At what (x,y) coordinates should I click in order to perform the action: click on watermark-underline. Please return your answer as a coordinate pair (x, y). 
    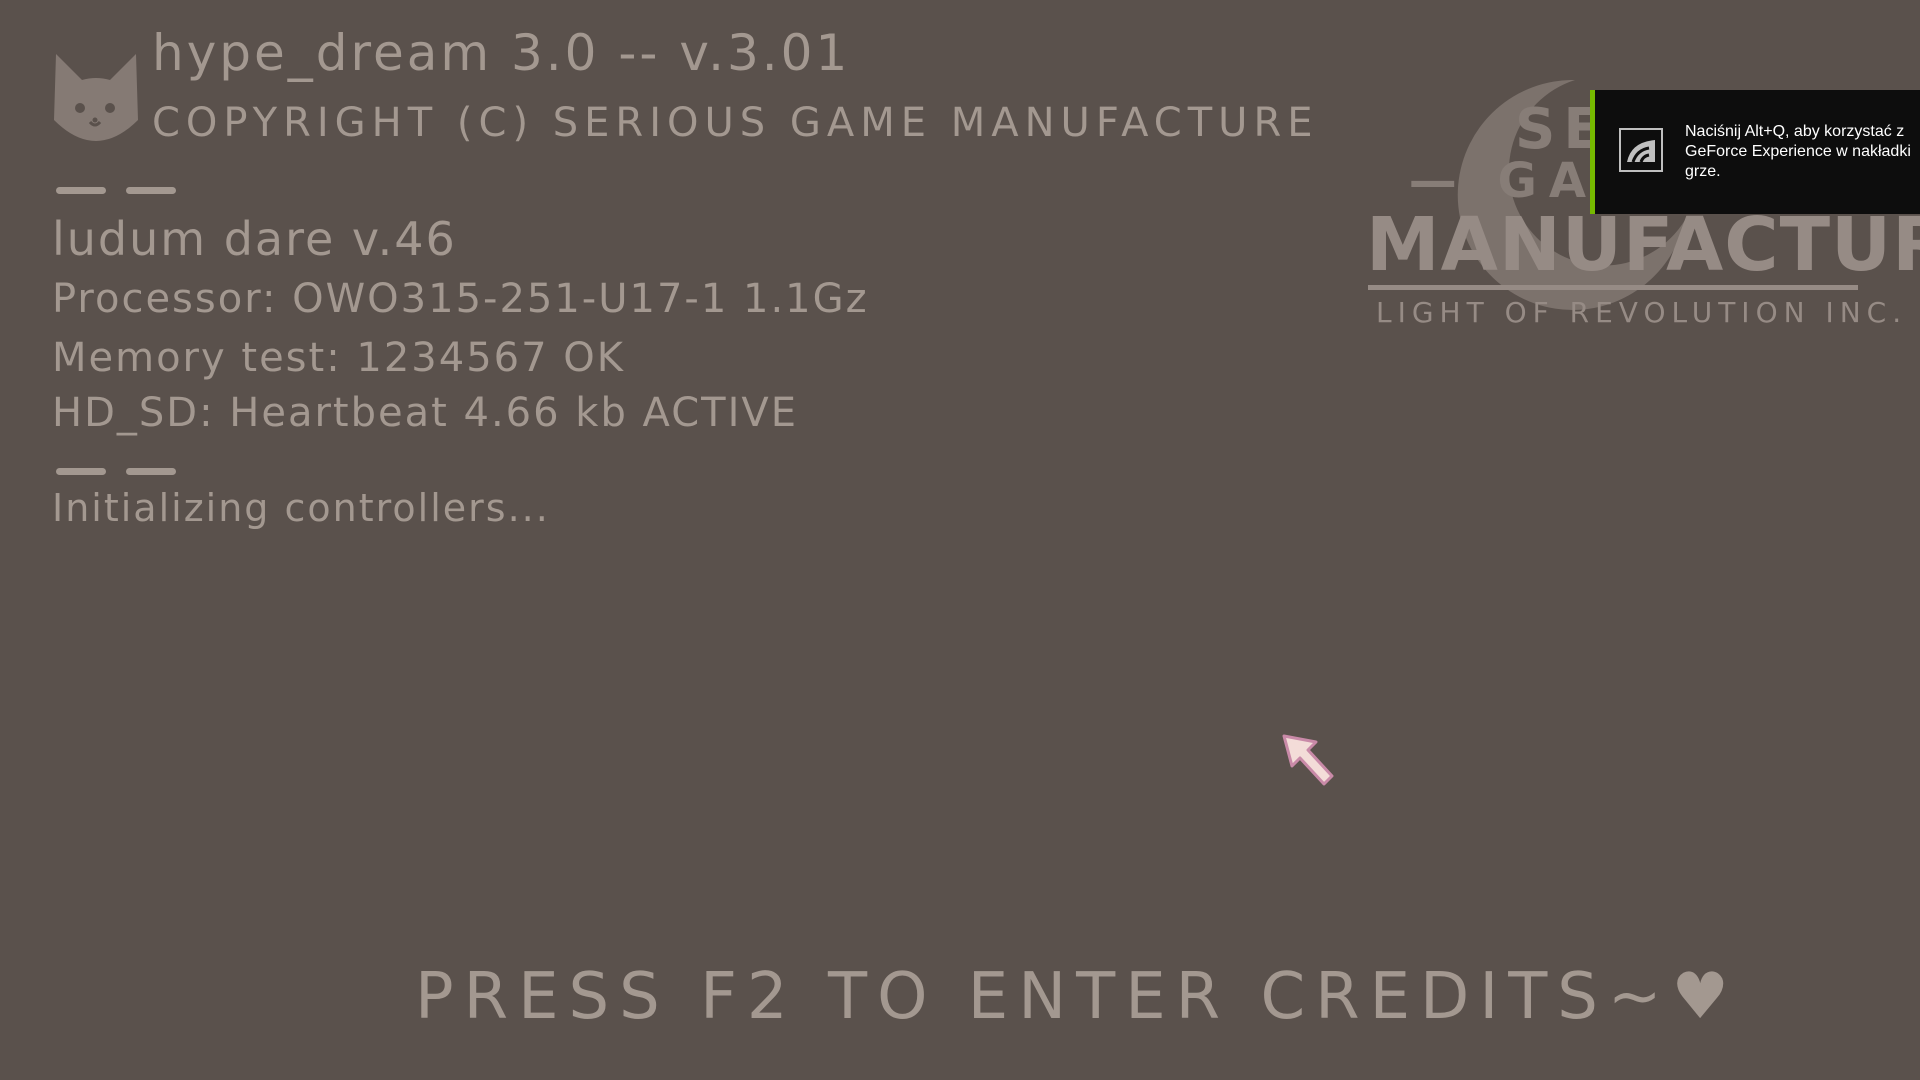
    Looking at the image, I should click on (1613, 287).